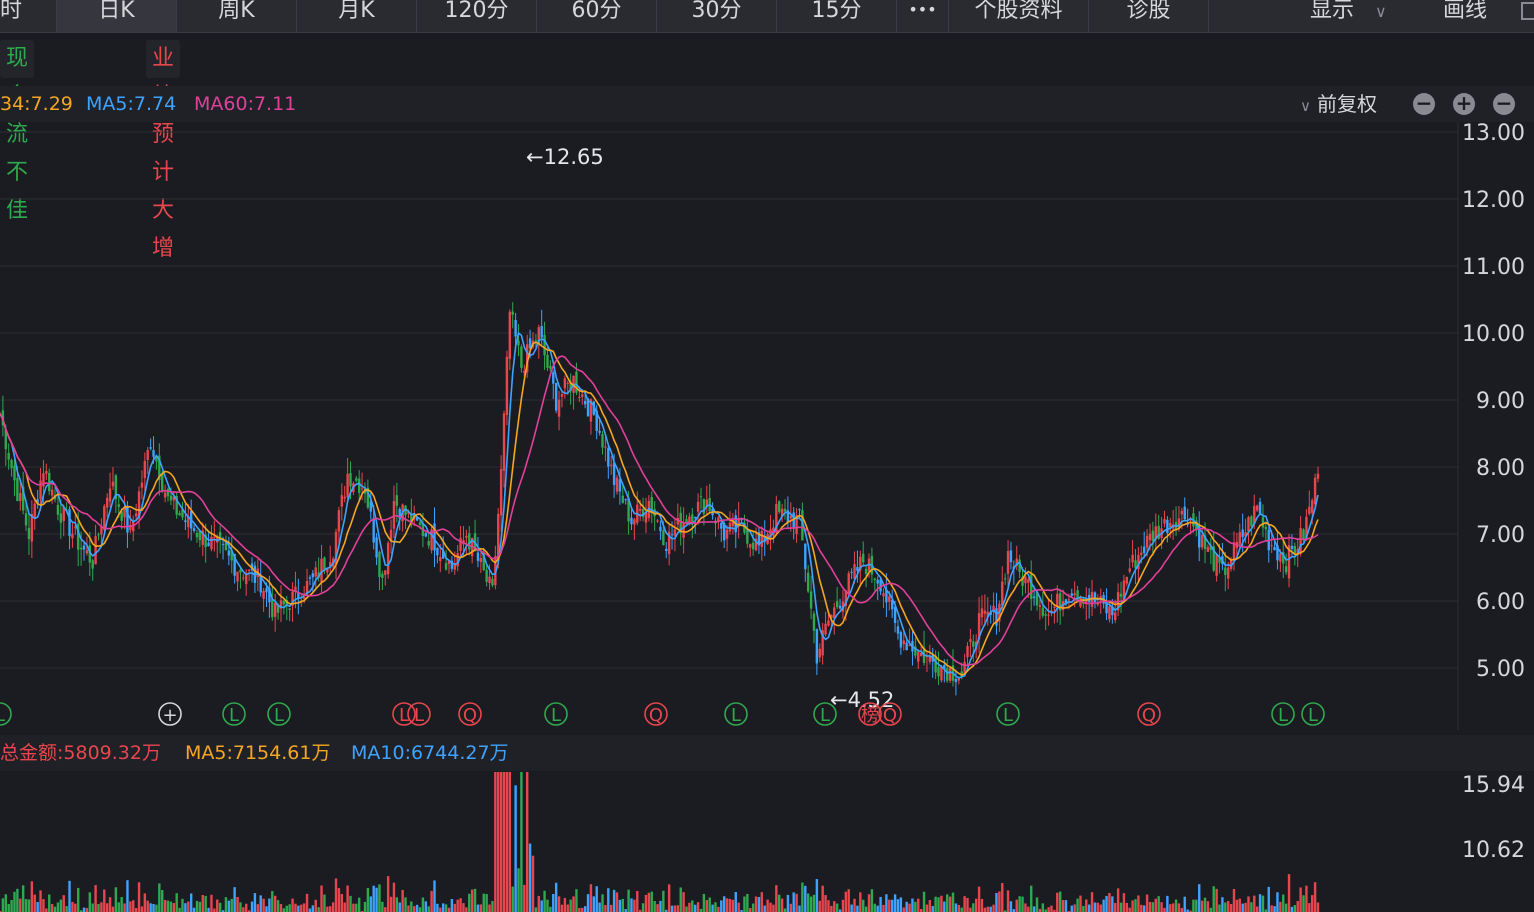 This screenshot has width=1534, height=912. I want to click on event-marker: +, so click(170, 714).